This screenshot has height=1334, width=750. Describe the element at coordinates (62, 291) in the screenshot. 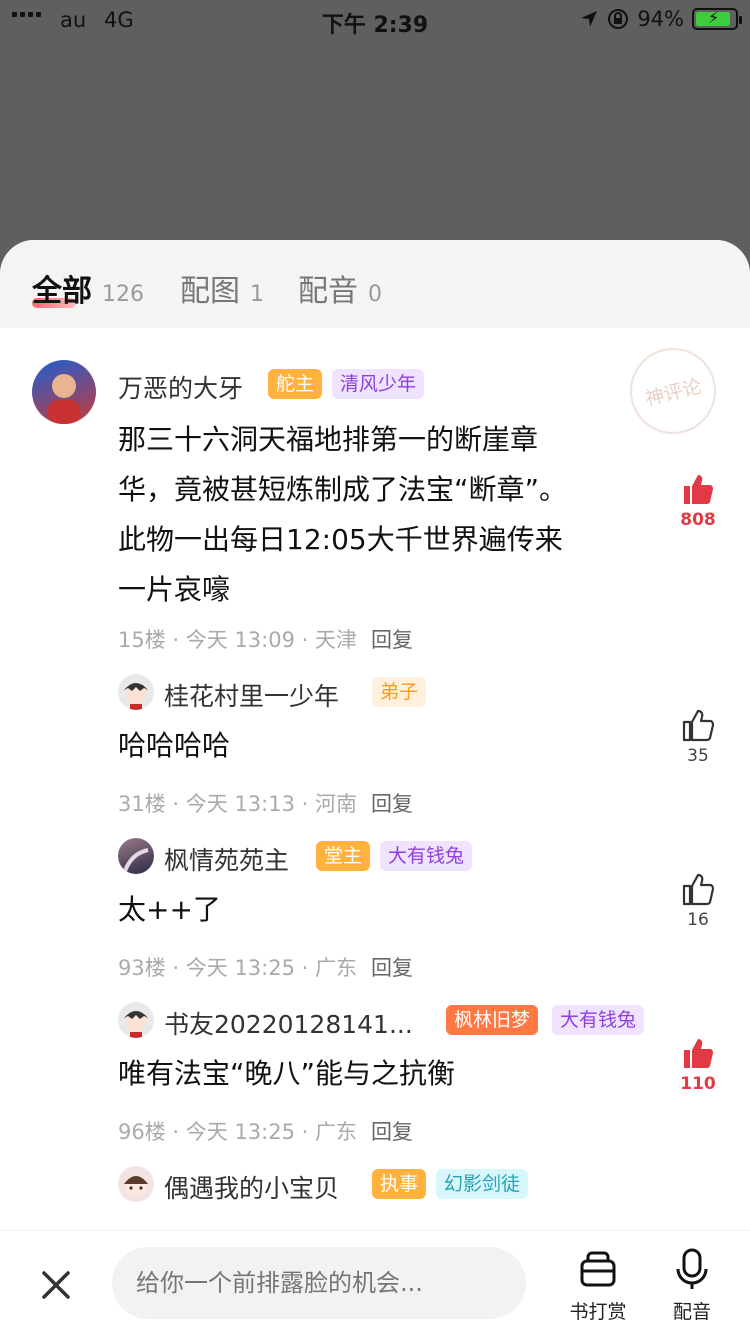

I see `tab-all-label: 全部` at that location.